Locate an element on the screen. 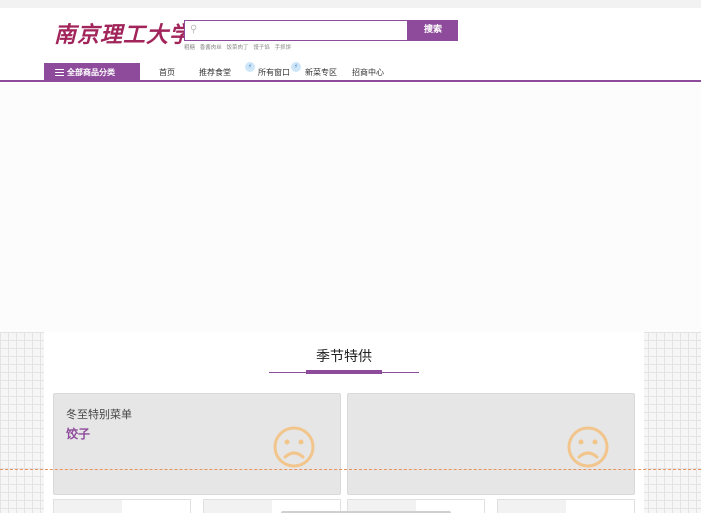  hot-word-link: 粗糖 is located at coordinates (189, 48).